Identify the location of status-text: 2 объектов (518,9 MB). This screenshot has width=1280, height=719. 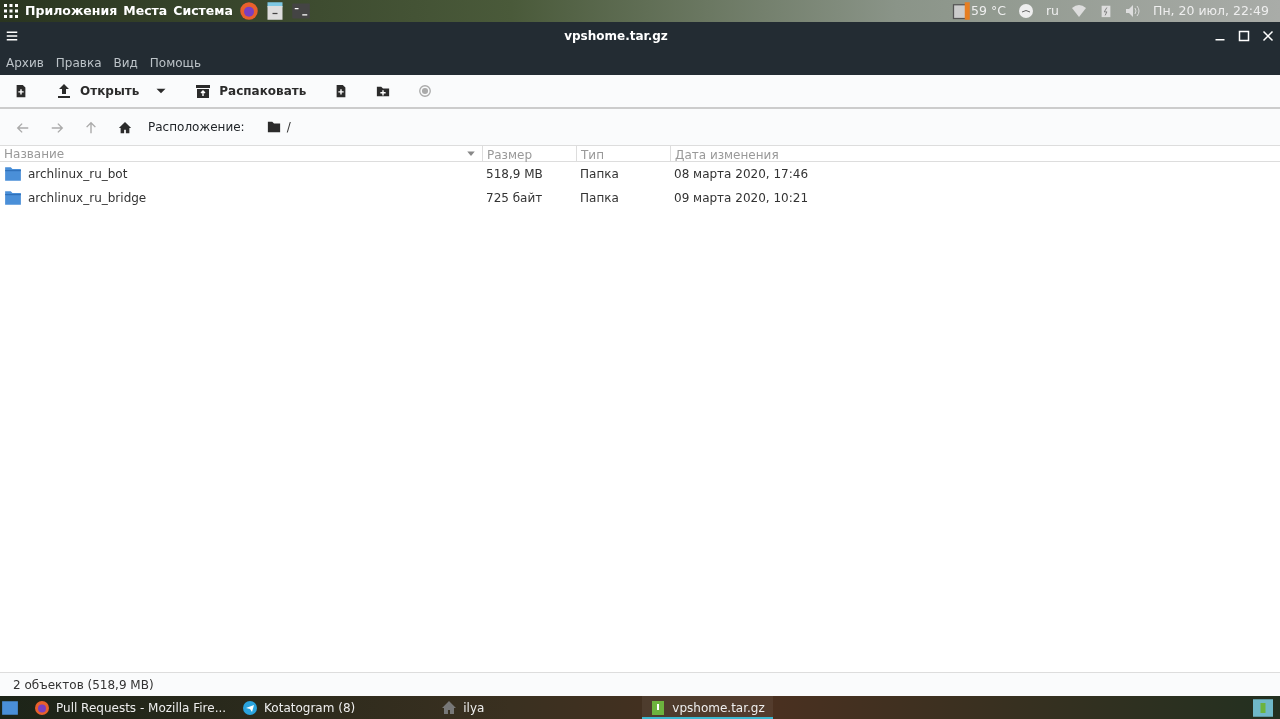
(83, 685).